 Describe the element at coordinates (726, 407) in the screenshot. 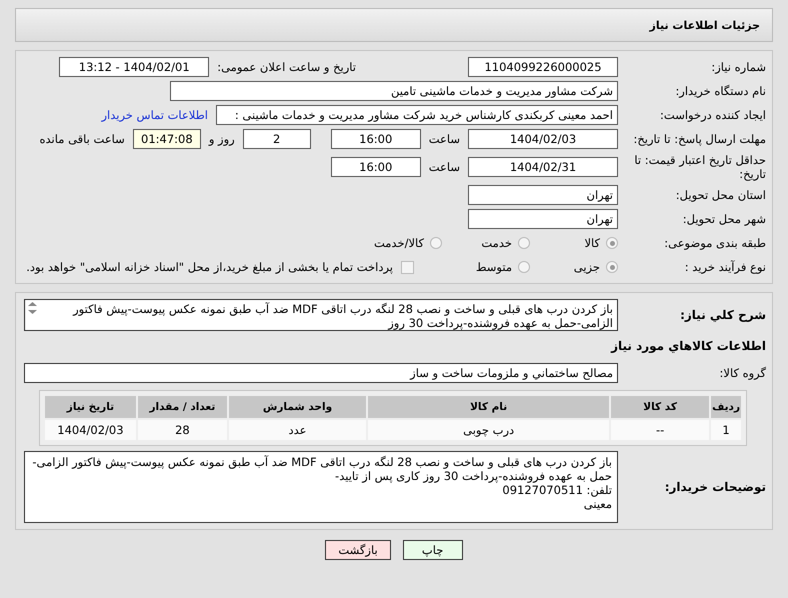

I see `column-header: رديف` at that location.